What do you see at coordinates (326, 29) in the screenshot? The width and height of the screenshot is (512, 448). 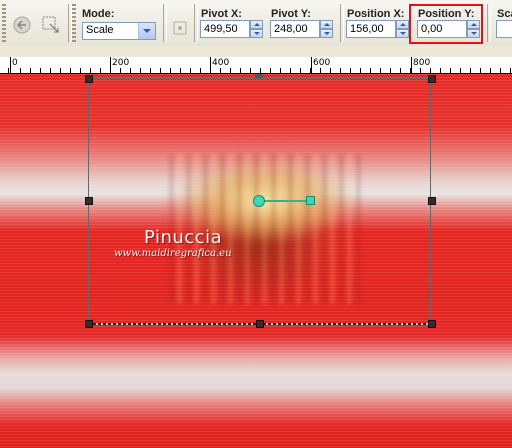 I see `pivot-y-spinner` at bounding box center [326, 29].